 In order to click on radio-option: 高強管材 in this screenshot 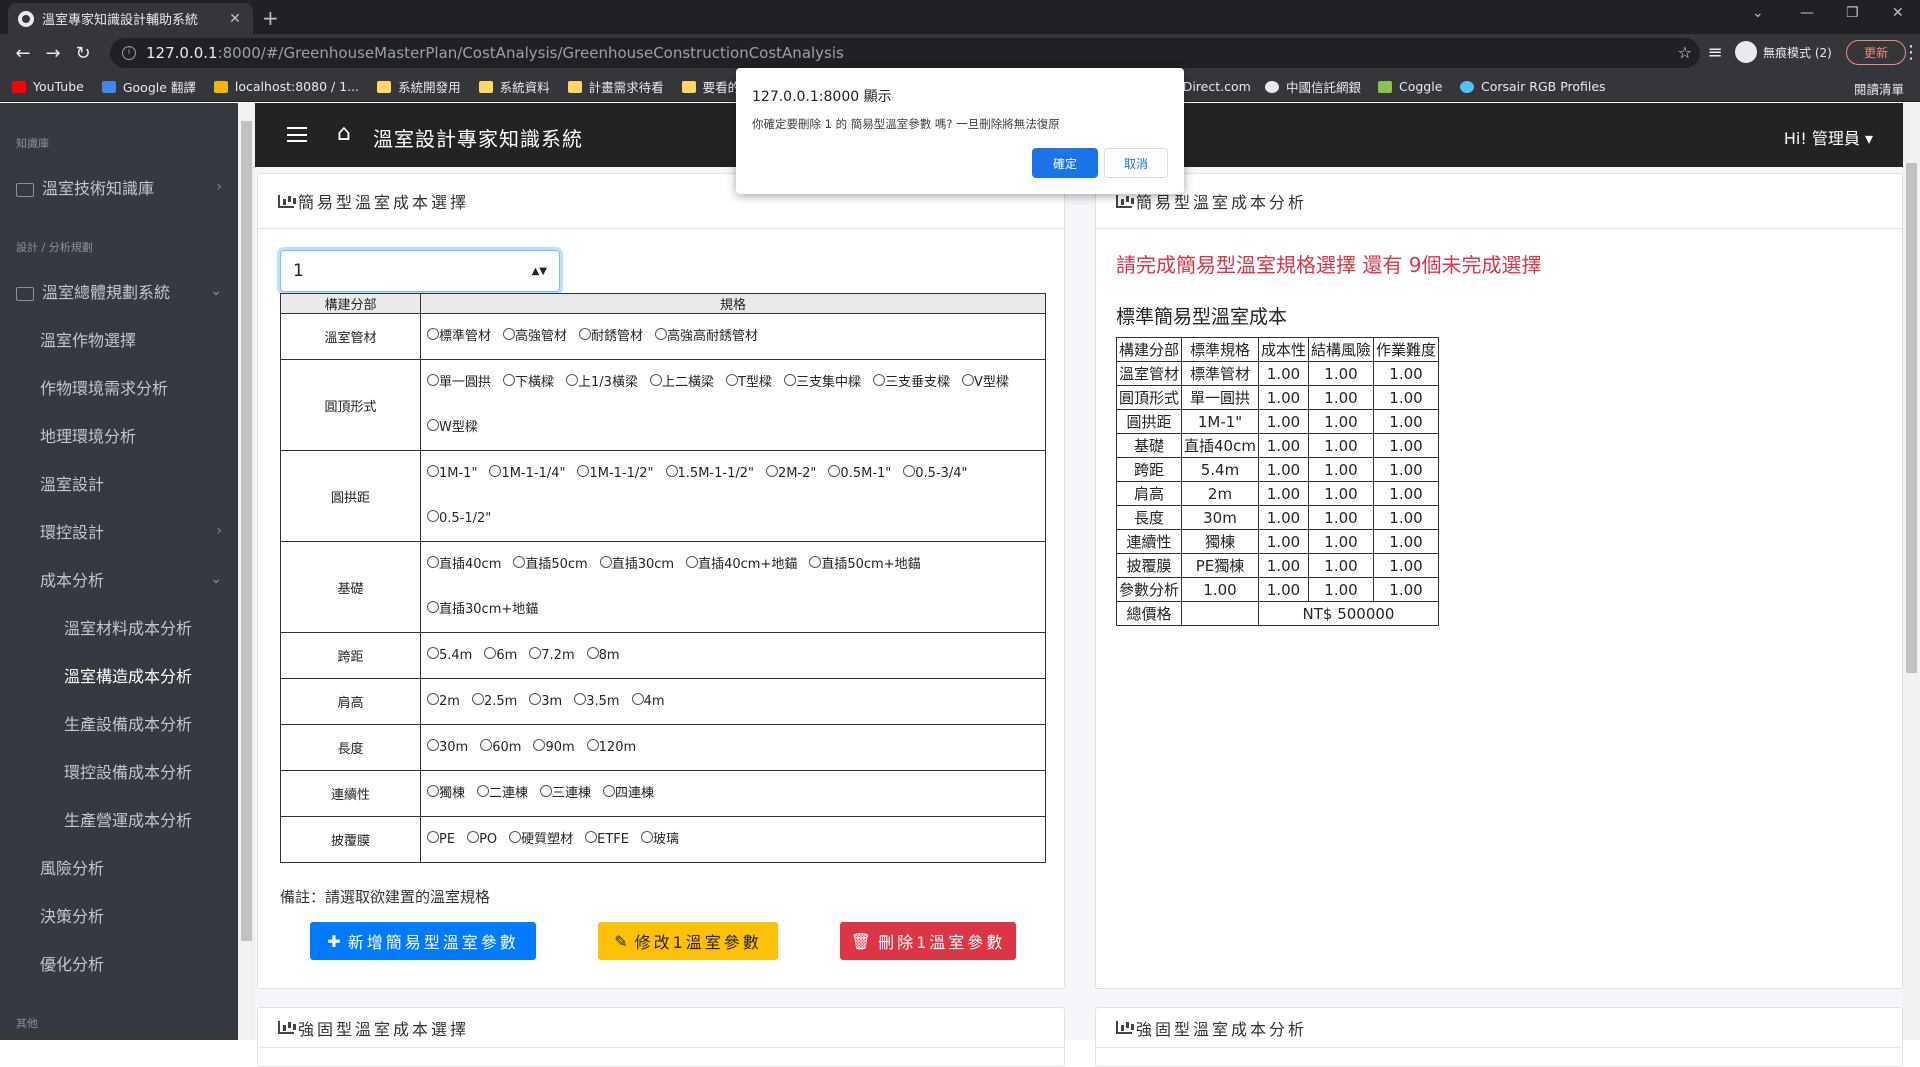, I will do `click(535, 336)`.